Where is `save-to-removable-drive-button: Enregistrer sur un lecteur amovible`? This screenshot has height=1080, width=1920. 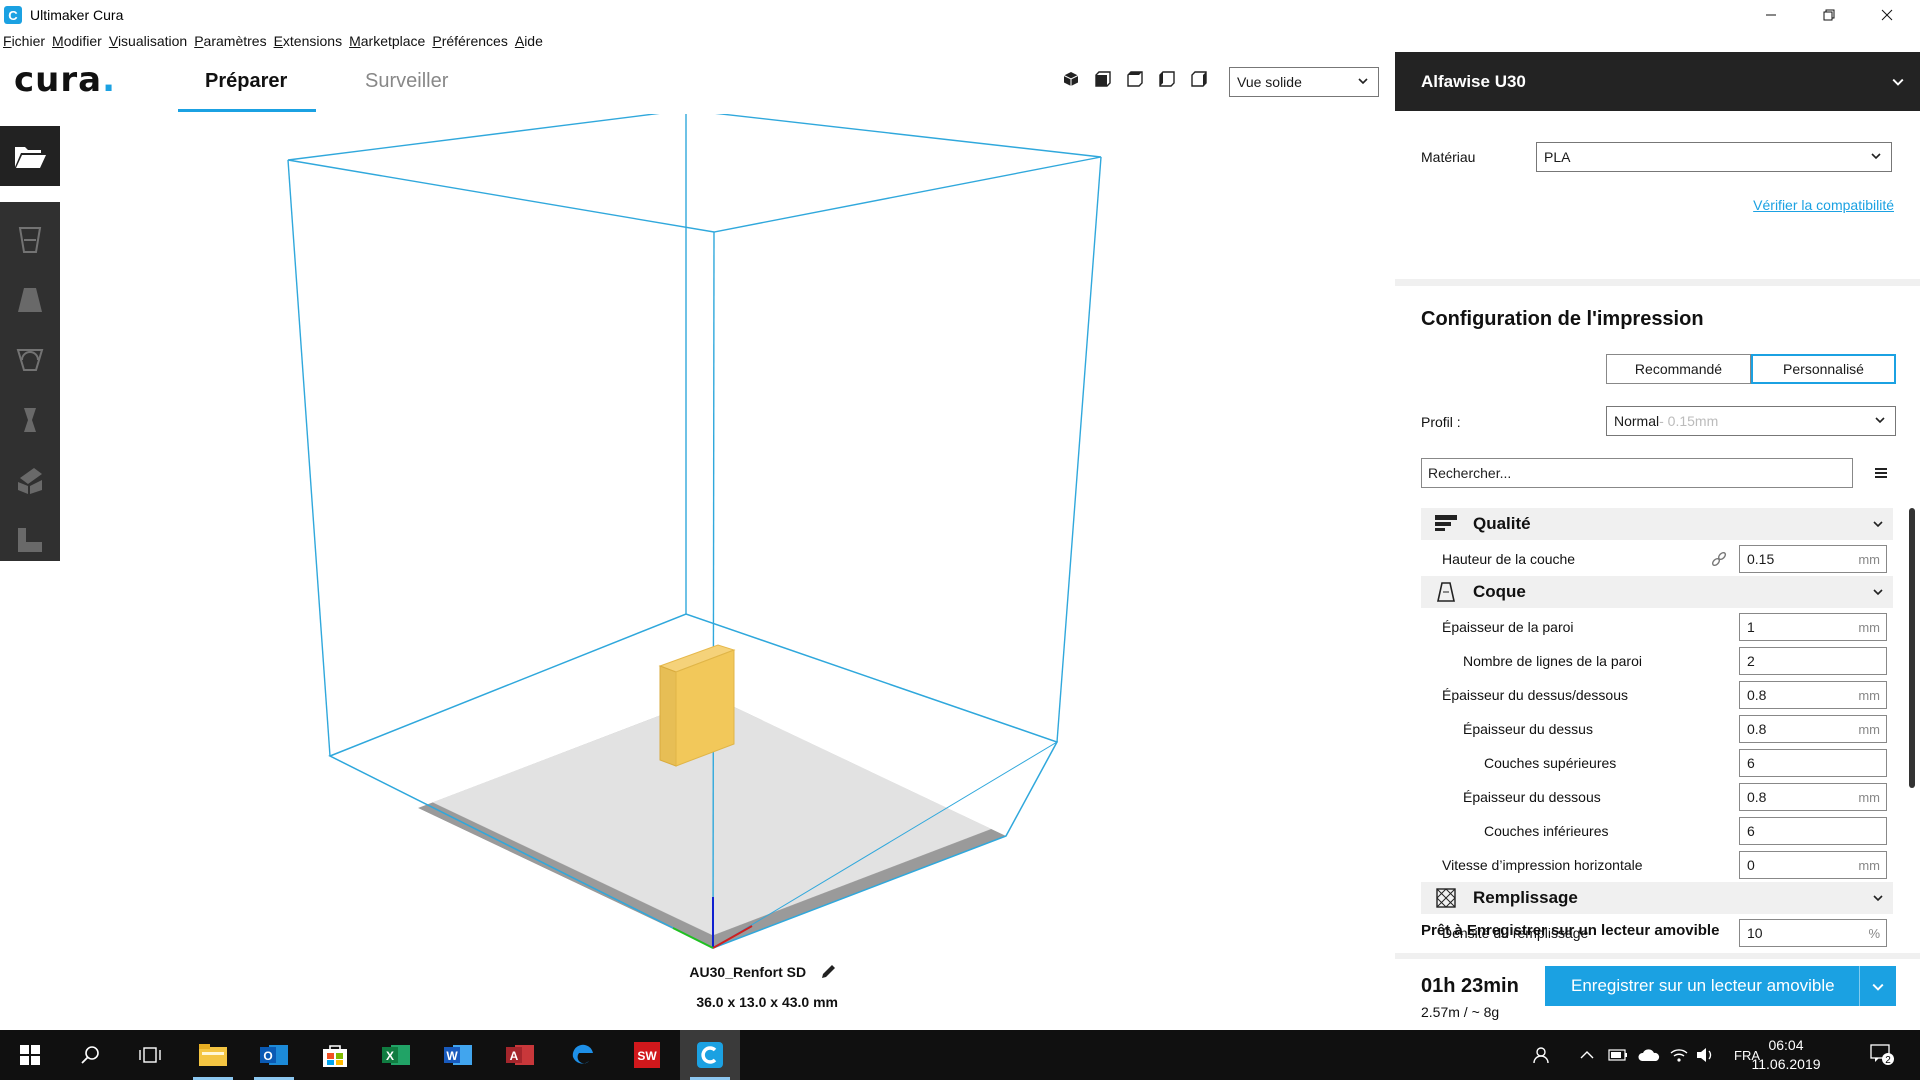 save-to-removable-drive-button: Enregistrer sur un lecteur amovible is located at coordinates (1720, 986).